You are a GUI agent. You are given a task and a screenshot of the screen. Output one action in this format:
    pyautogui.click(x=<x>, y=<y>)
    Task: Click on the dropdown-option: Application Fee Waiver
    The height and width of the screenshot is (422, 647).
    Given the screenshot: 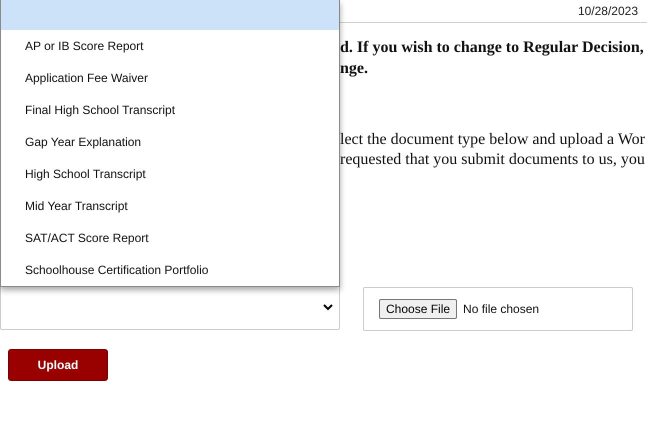 What is the action you would take?
    pyautogui.click(x=170, y=78)
    